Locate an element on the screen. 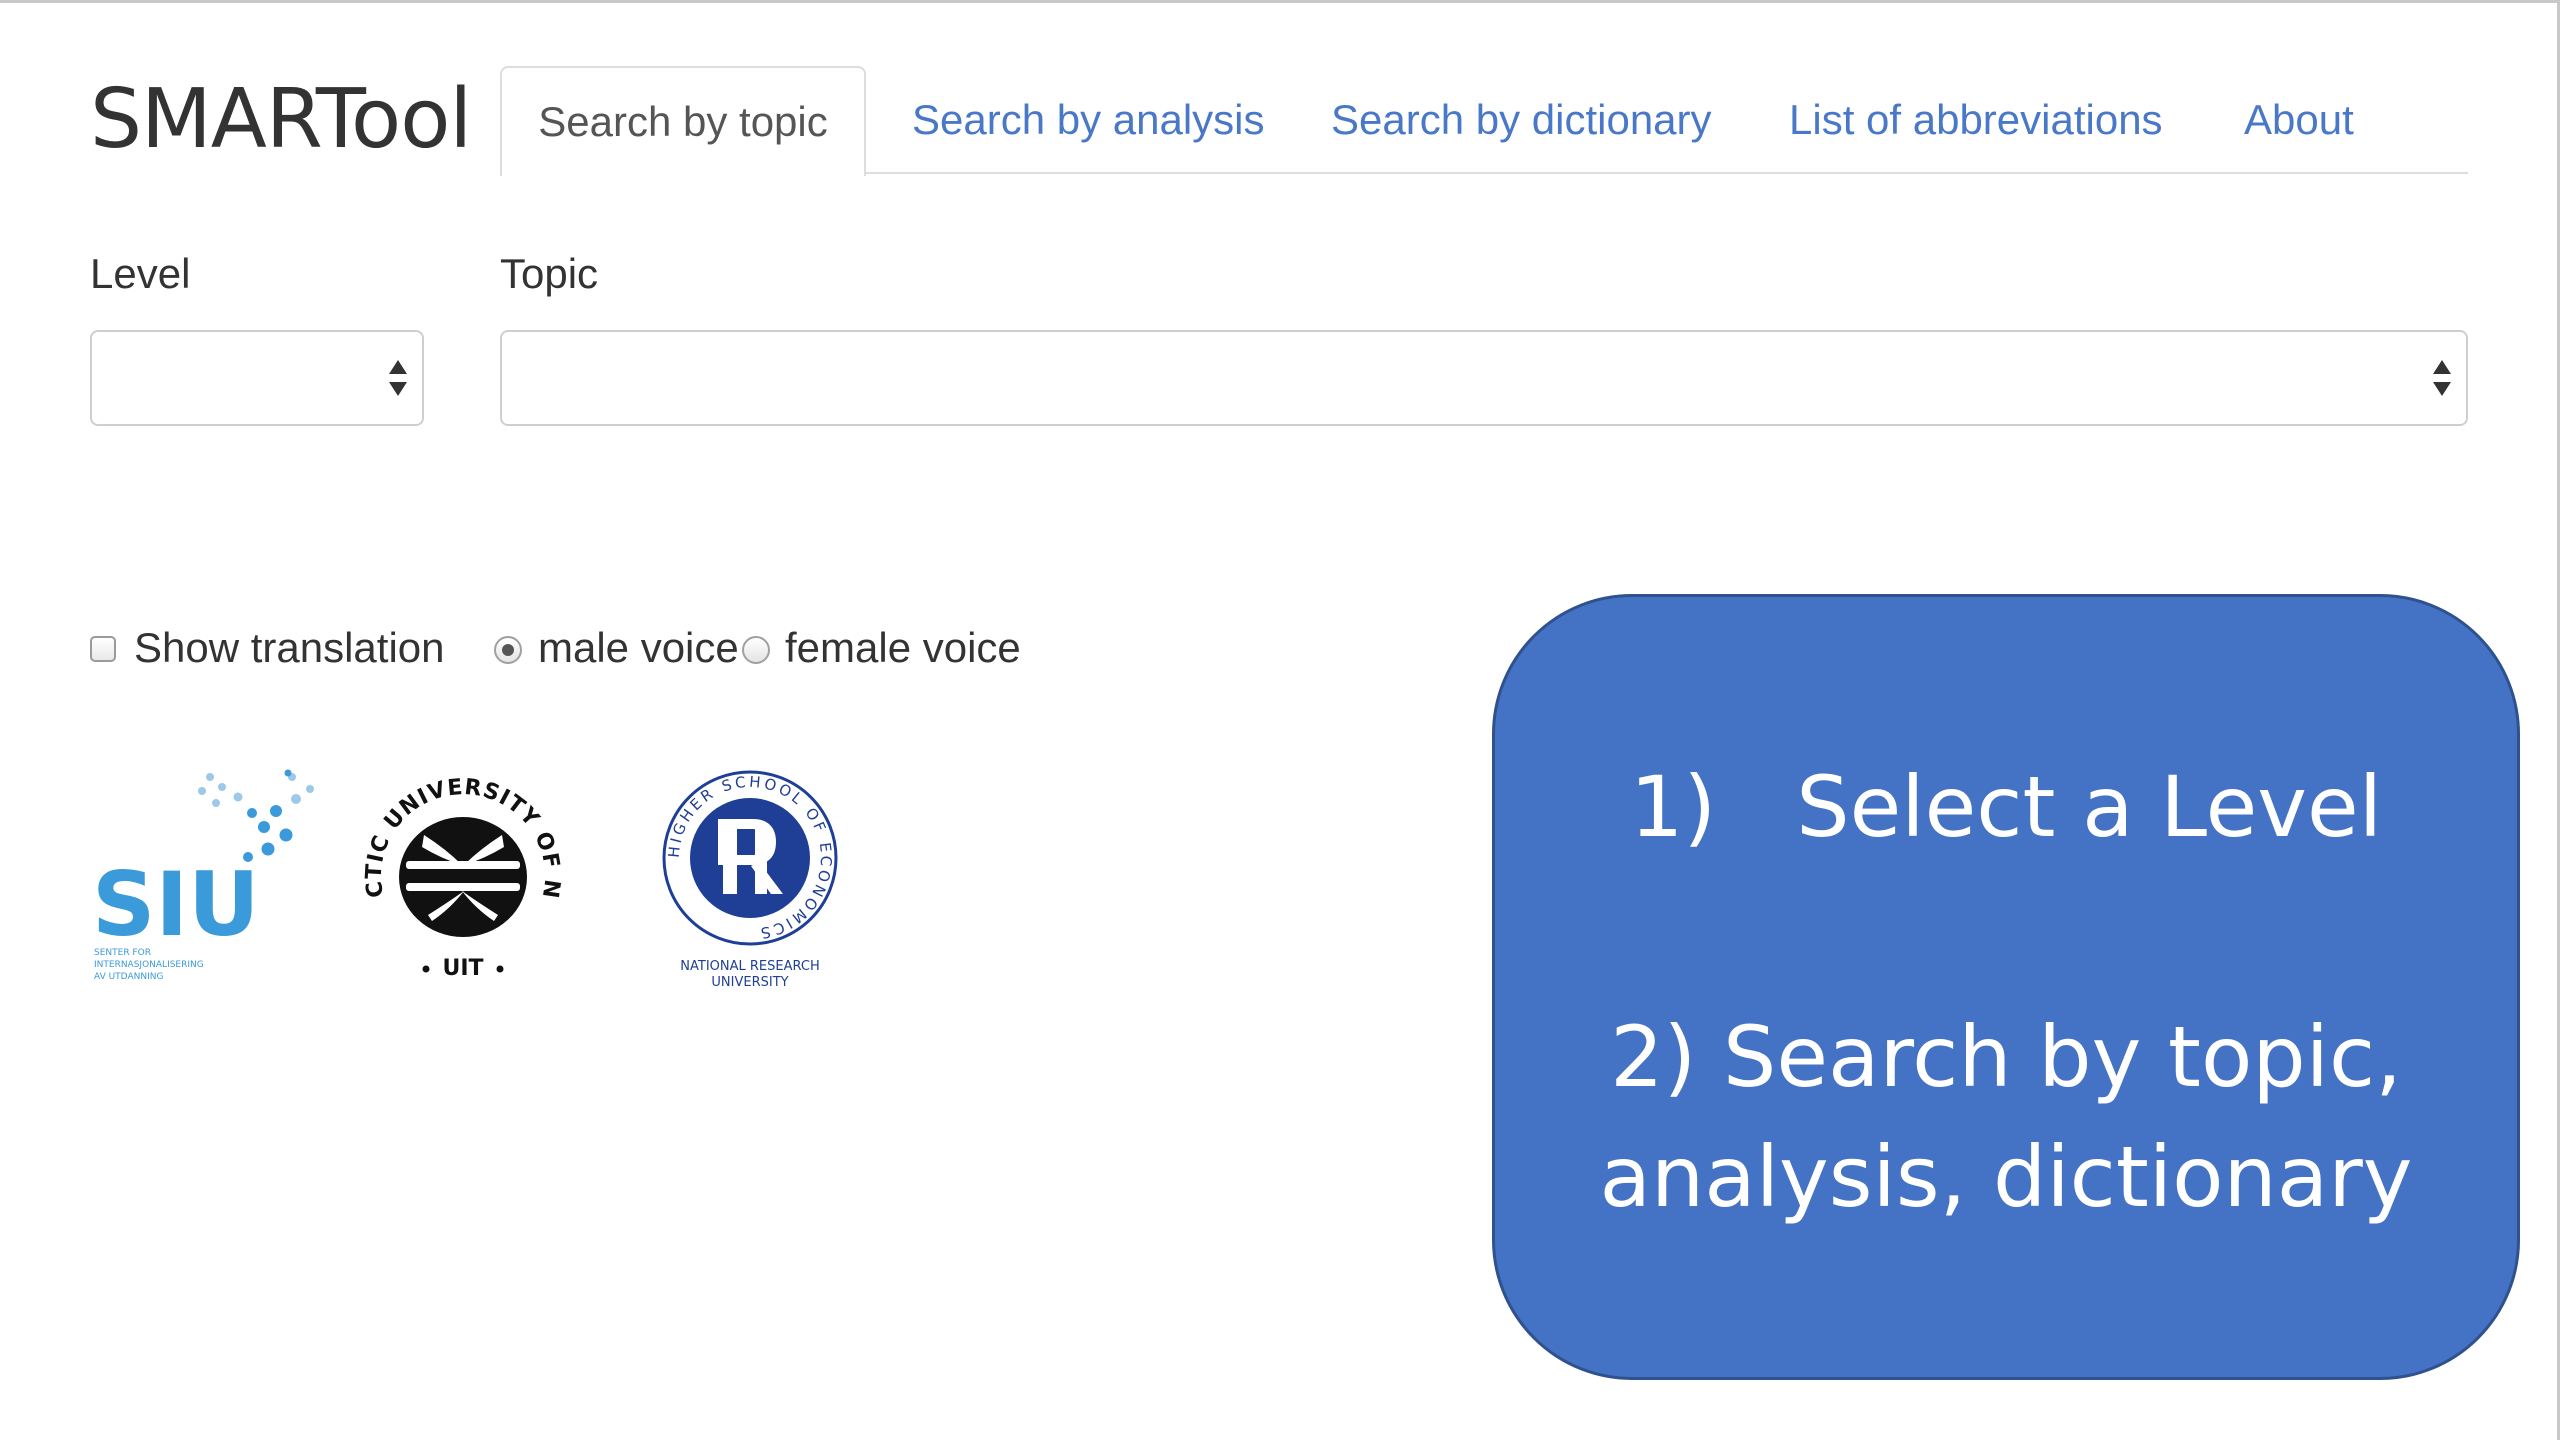 The width and height of the screenshot is (2560, 1440). siu-caption-1: SENTER FOR is located at coordinates (122, 953).